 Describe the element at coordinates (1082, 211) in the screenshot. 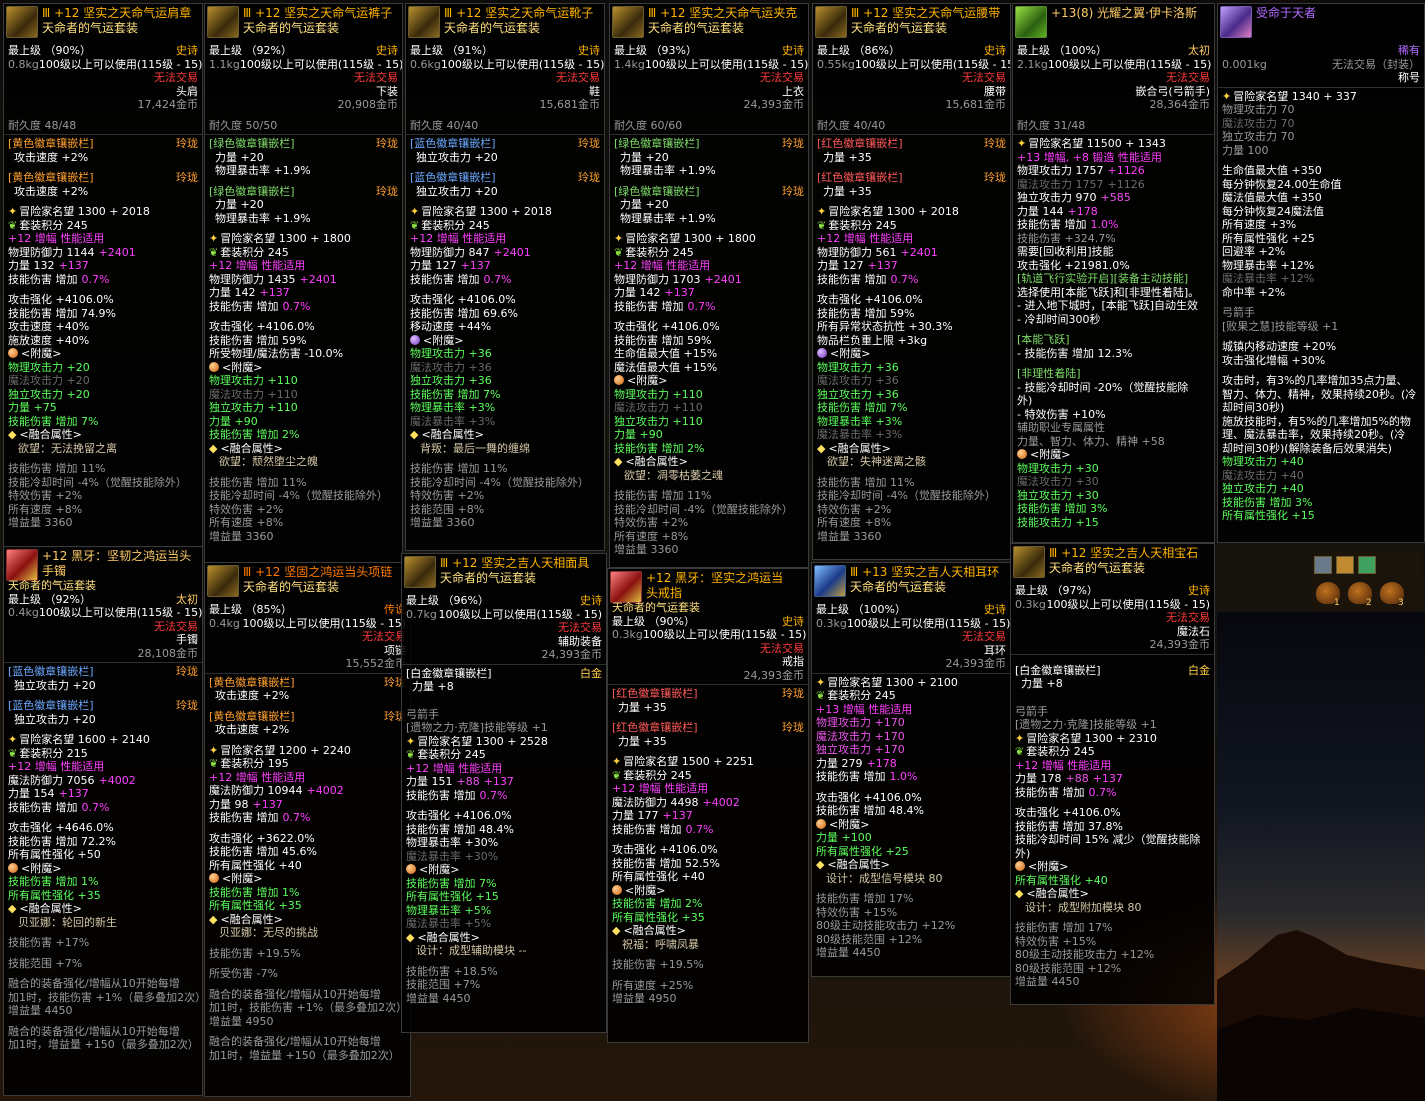

I see `stat-bonus: +178` at that location.